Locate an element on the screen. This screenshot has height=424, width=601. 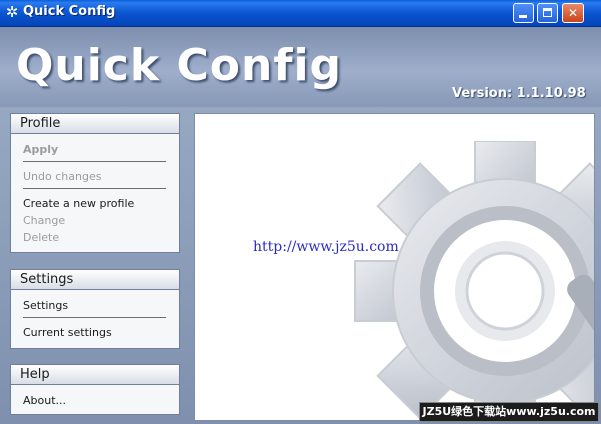
settings-link: Settings is located at coordinates (45, 305).